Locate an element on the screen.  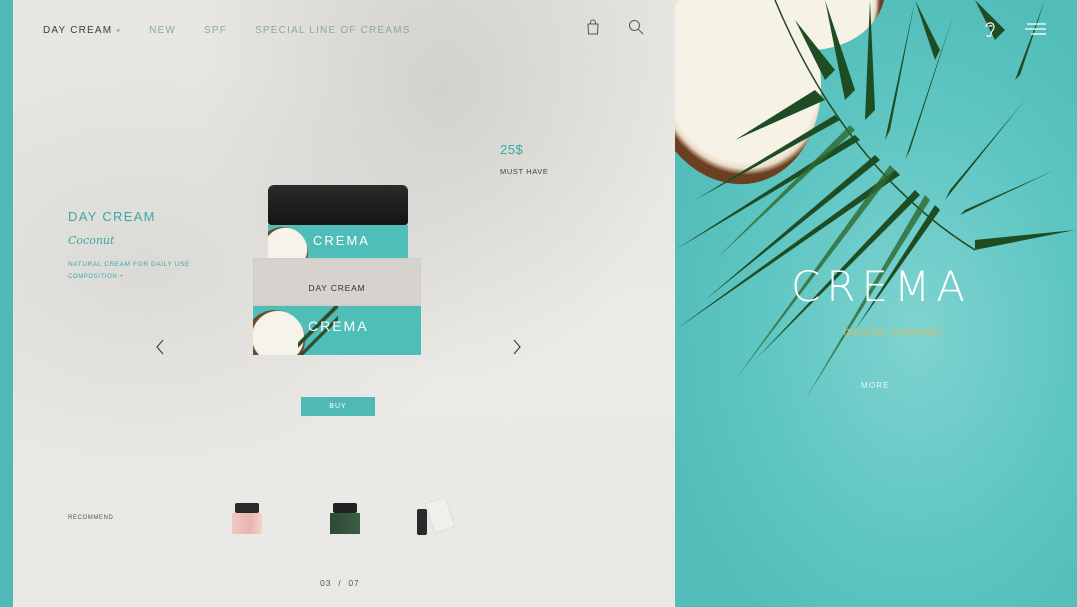
nav-new: NEW is located at coordinates (162, 30).